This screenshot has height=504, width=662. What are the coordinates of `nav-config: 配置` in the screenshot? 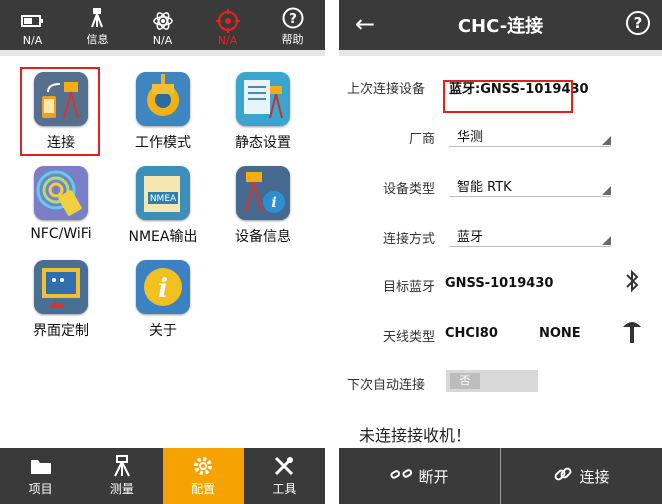 It's located at (203, 476).